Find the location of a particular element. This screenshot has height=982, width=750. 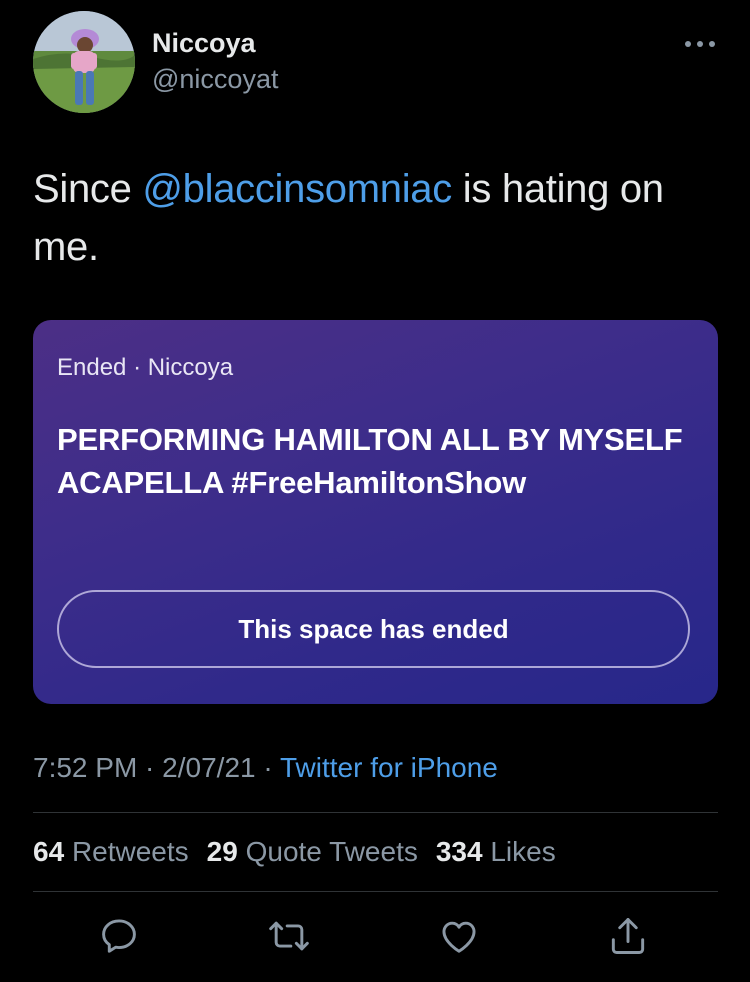

tweet-meta: 7:52 PM · 2/07/21 · Twitter for iPhone is located at coordinates (265, 768).